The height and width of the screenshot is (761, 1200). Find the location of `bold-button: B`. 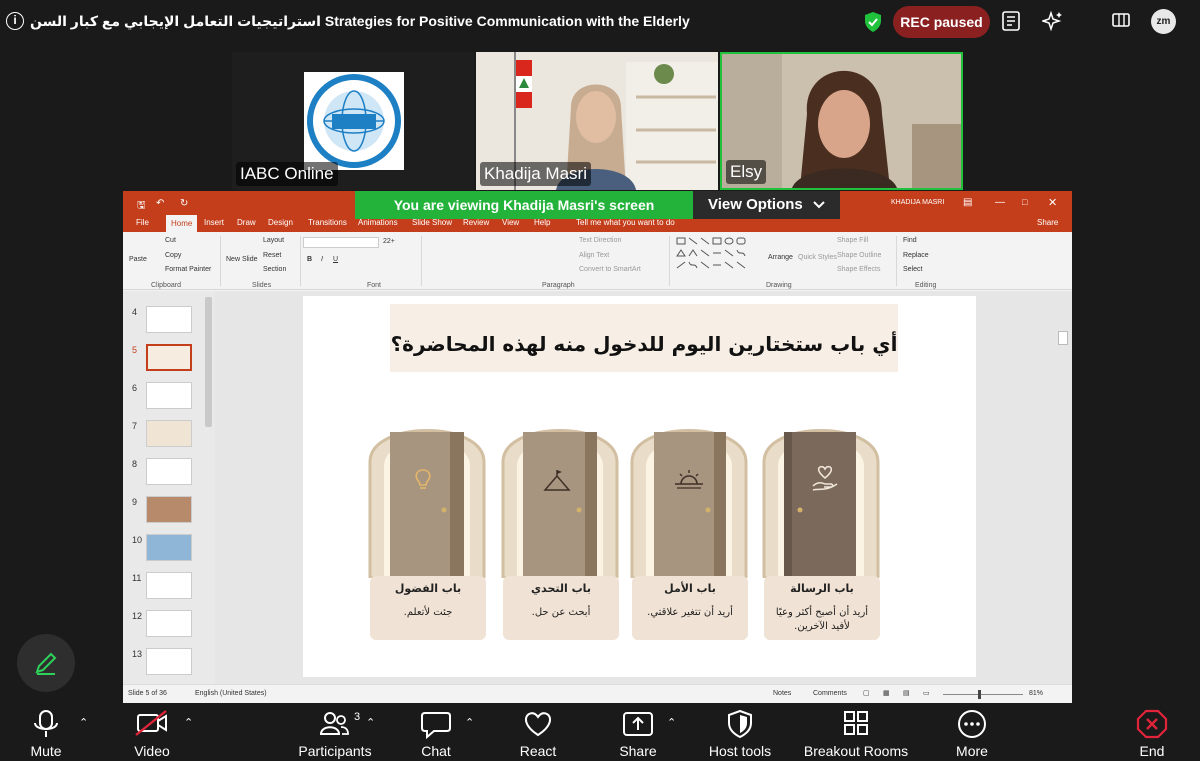

bold-button: B is located at coordinates (309, 259).